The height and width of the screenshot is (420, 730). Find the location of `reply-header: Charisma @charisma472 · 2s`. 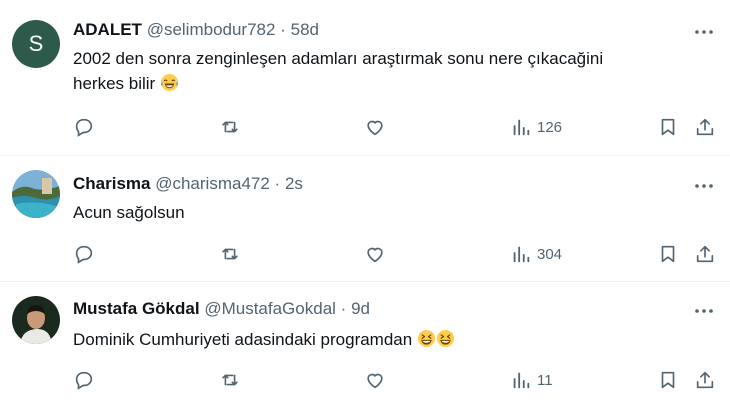

reply-header: Charisma @charisma472 · 2s is located at coordinates (188, 184).